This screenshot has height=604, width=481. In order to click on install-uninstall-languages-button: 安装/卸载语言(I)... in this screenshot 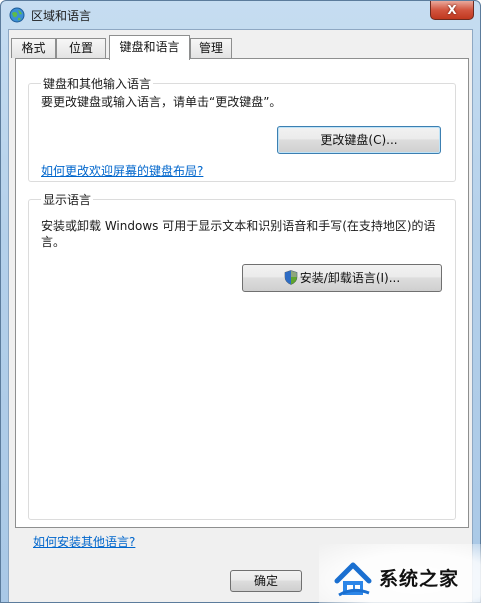, I will do `click(342, 278)`.